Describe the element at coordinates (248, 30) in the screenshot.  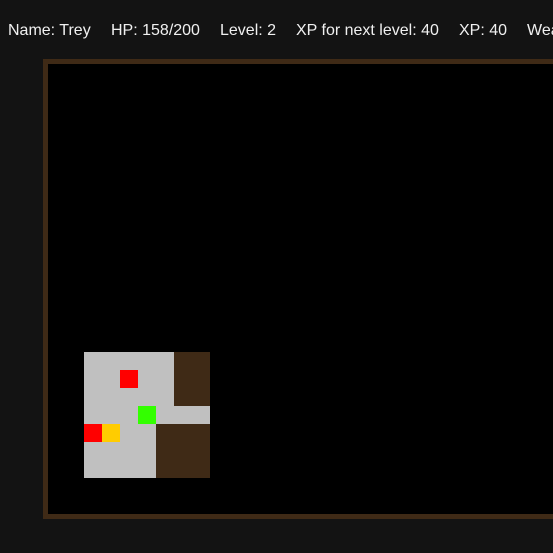
I see `player-level: Level: 2` at that location.